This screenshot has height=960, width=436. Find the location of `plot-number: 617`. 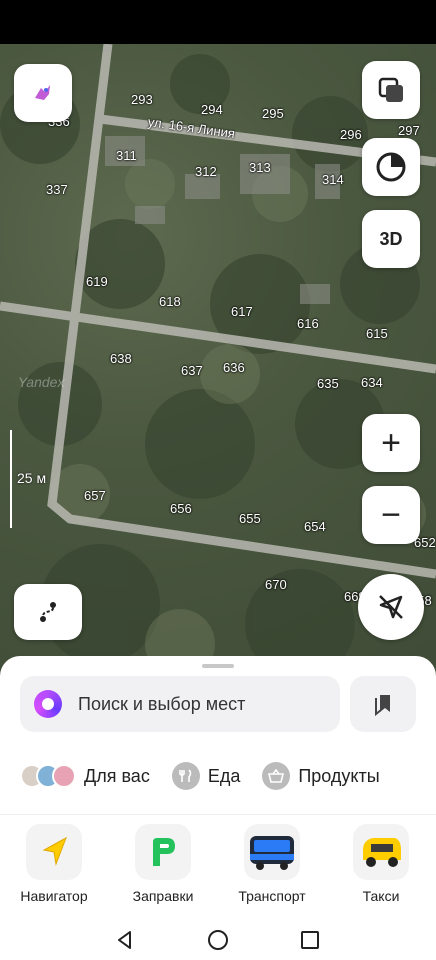

plot-number: 617 is located at coordinates (242, 311).